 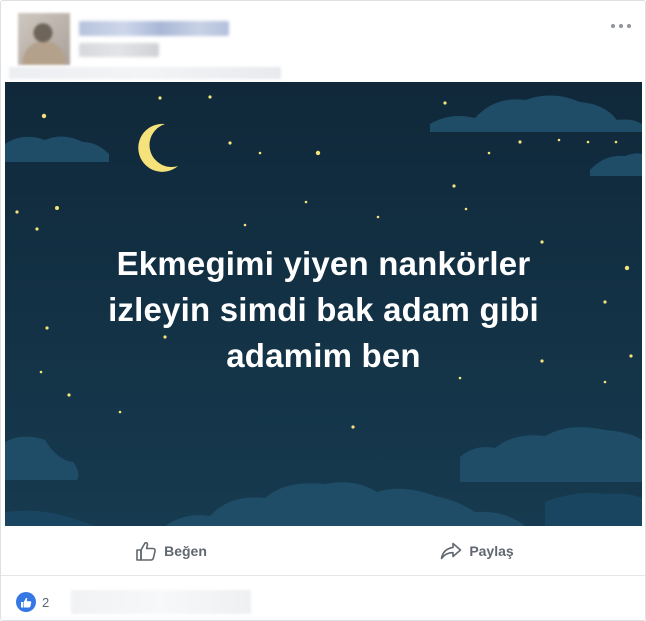 I want to click on author-name-blurred, so click(x=154, y=28).